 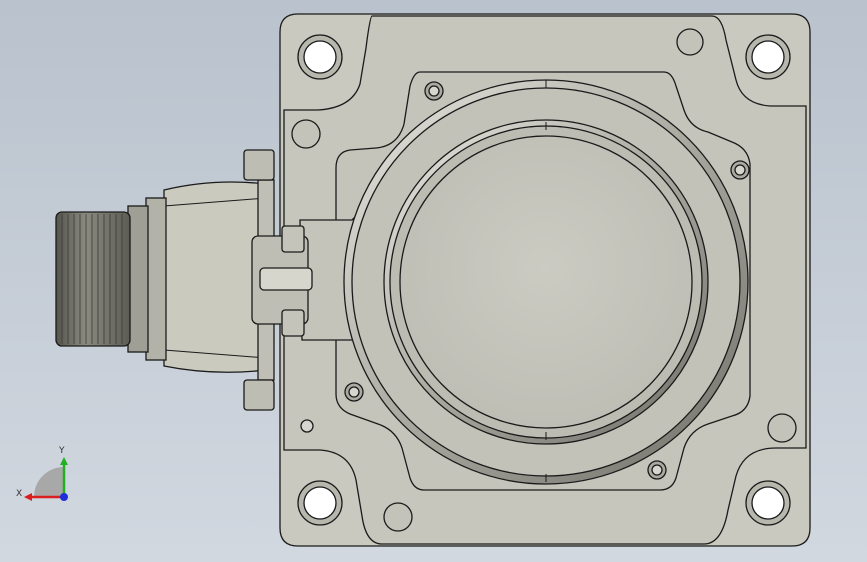 What do you see at coordinates (138, 279) in the screenshot?
I see `connector-nut` at bounding box center [138, 279].